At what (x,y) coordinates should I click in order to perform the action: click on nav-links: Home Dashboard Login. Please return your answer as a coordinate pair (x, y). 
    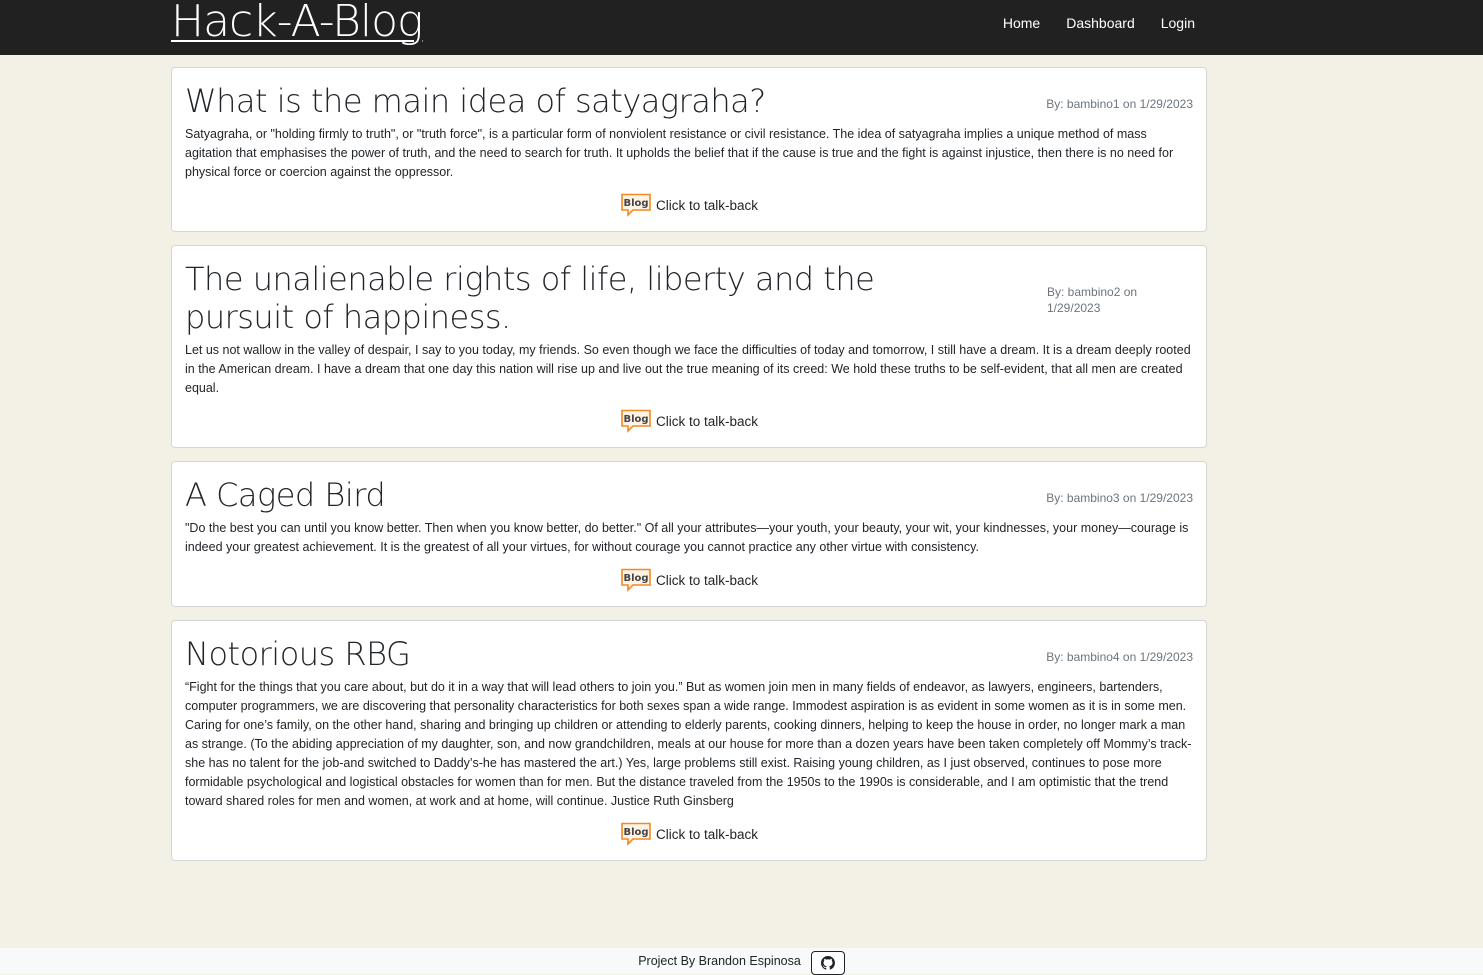
    Looking at the image, I should click on (1099, 22).